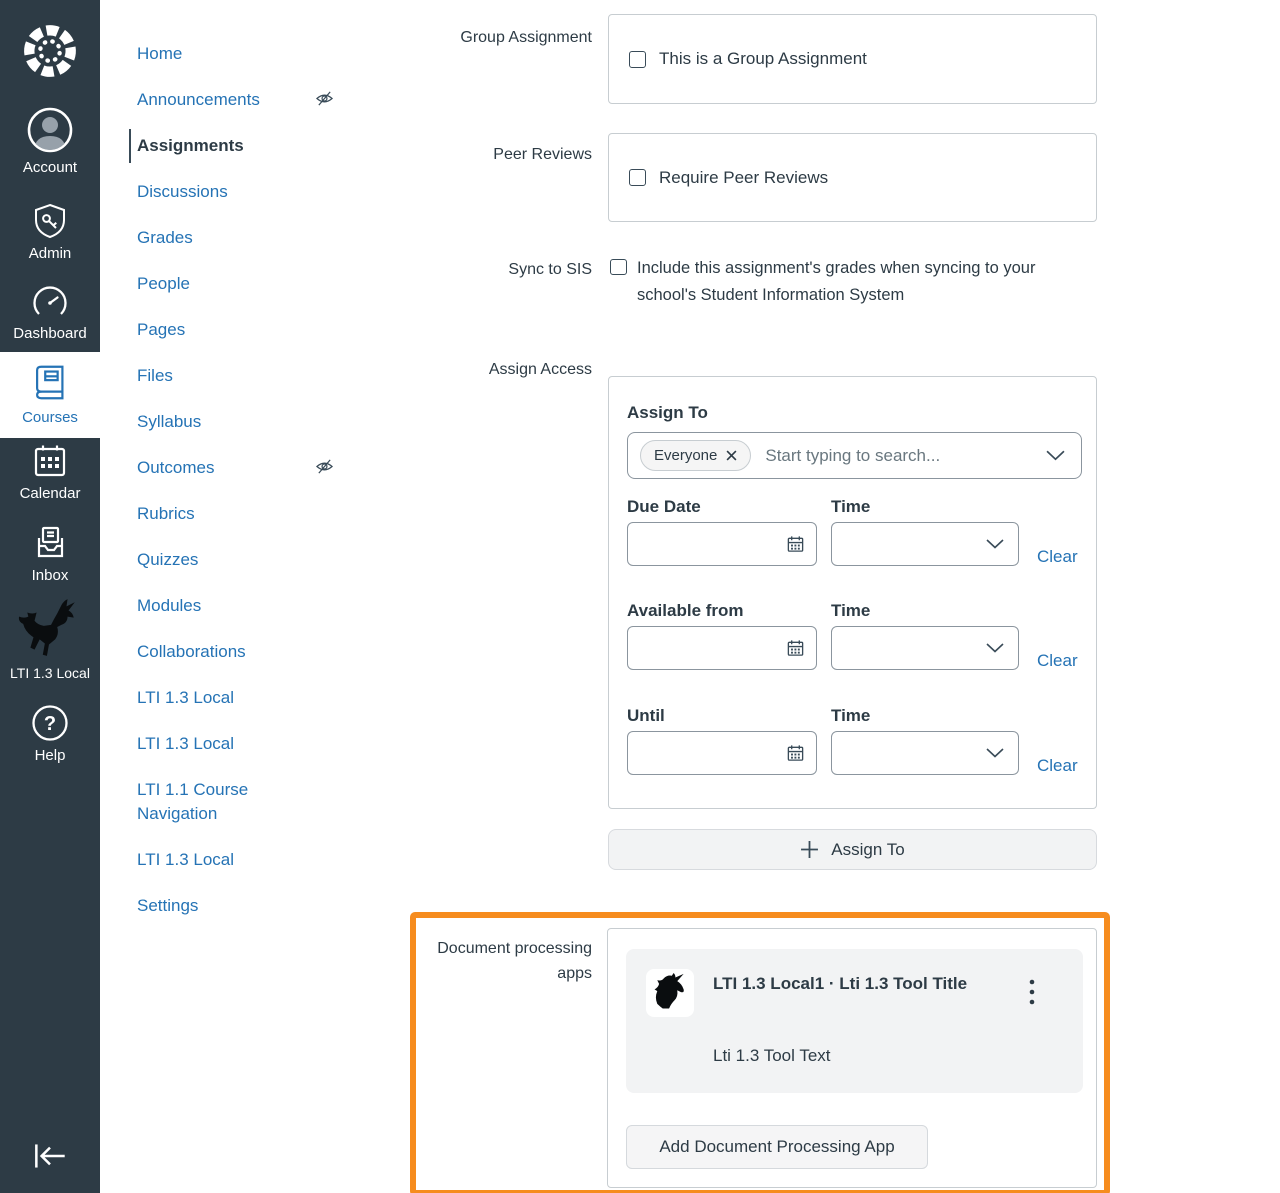 This screenshot has width=1280, height=1193. What do you see at coordinates (227, 54) in the screenshot?
I see `course-nav-home: Home` at bounding box center [227, 54].